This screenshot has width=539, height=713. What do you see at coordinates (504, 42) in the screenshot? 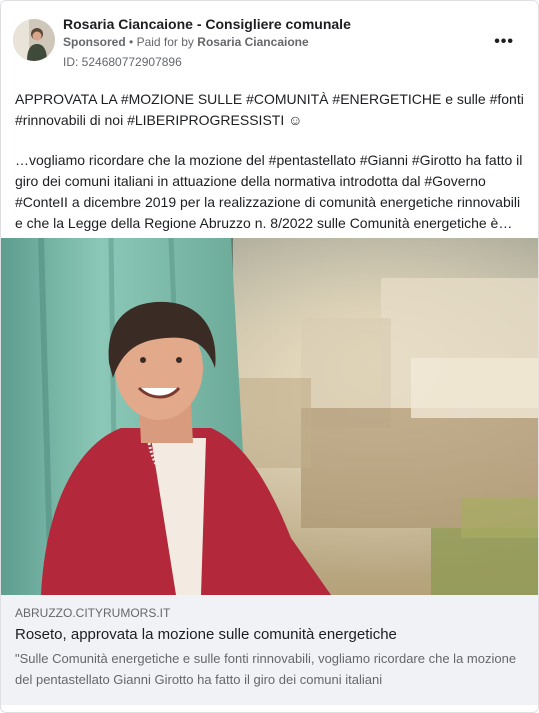
I see `more-horizontal-icon: •••` at bounding box center [504, 42].